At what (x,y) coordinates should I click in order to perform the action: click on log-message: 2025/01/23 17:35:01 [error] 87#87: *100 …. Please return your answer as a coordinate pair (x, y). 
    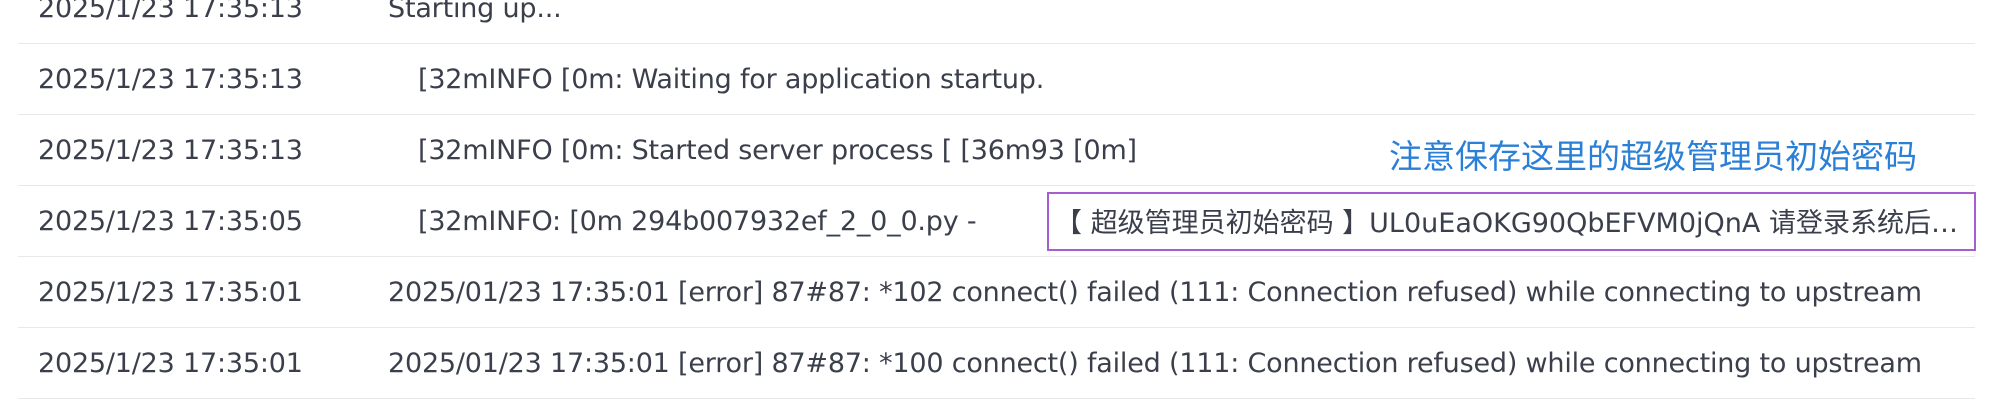
    Looking at the image, I should click on (1155, 363).